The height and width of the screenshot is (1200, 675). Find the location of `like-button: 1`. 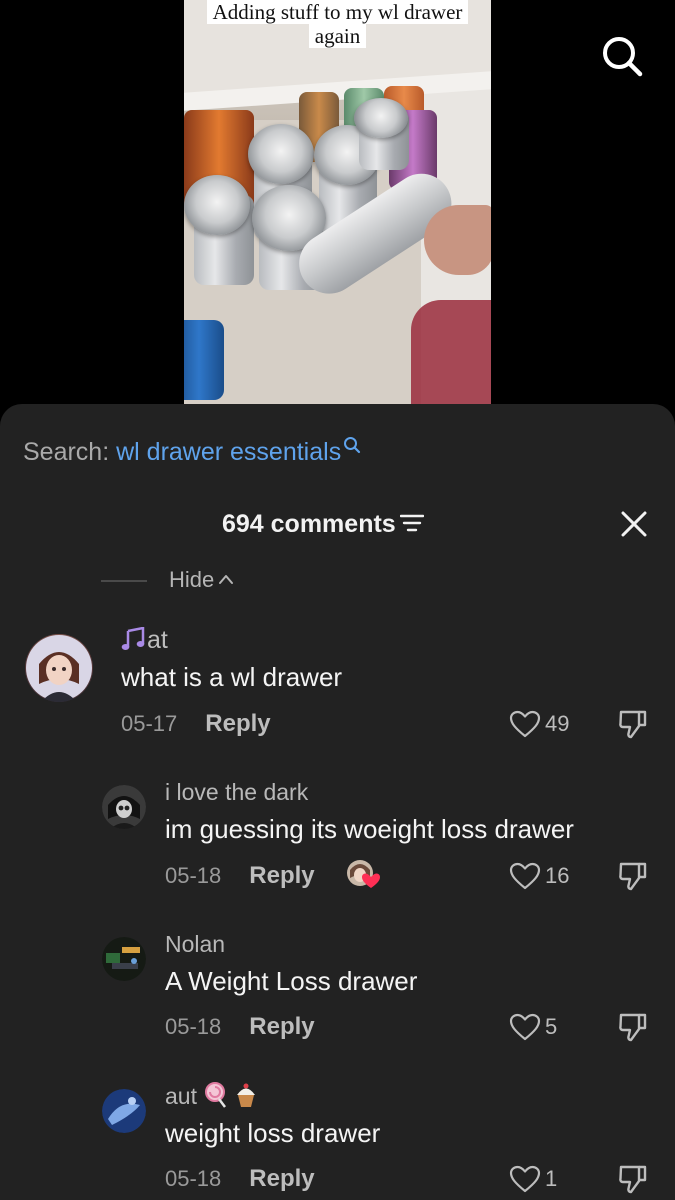

like-button: 1 is located at coordinates (533, 1179).